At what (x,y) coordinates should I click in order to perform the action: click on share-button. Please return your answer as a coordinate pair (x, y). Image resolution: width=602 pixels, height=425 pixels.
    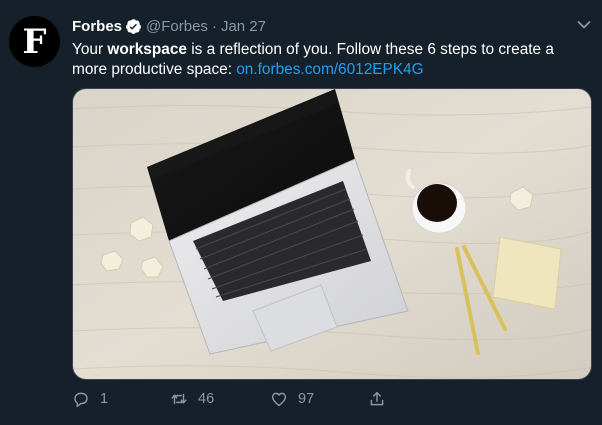
    Looking at the image, I should click on (377, 399).